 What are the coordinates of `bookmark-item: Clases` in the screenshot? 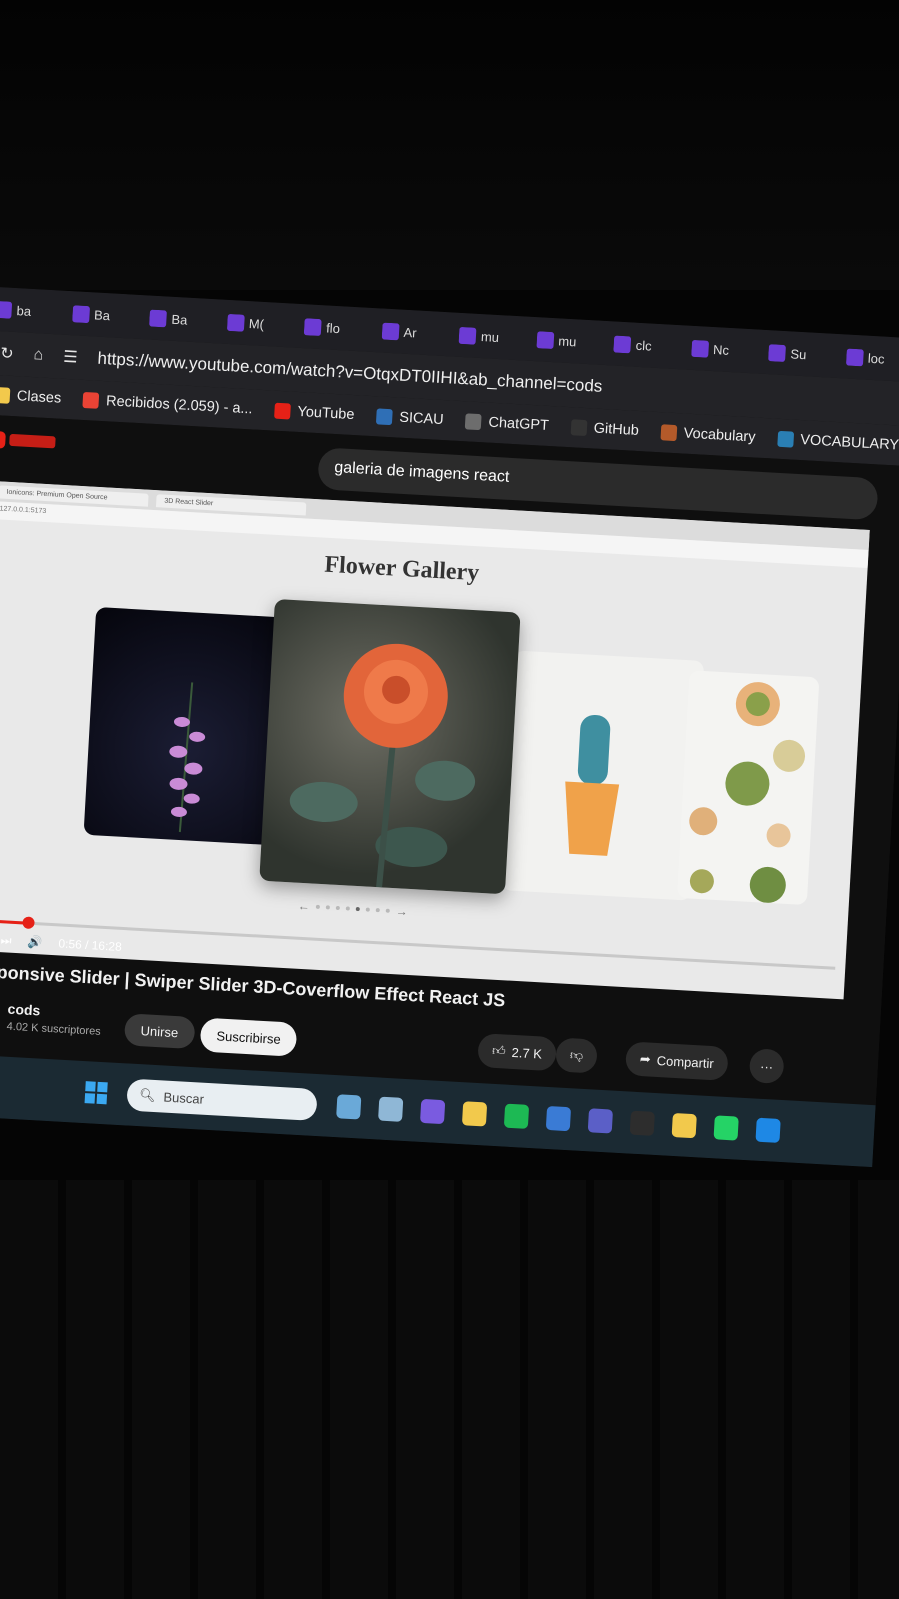 It's located at (31, 396).